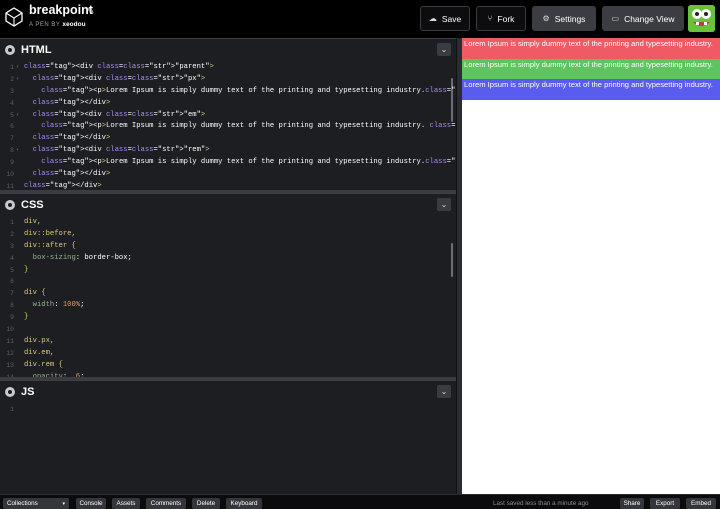 This screenshot has height=509, width=720. I want to click on code-text: }, so click(26, 317).